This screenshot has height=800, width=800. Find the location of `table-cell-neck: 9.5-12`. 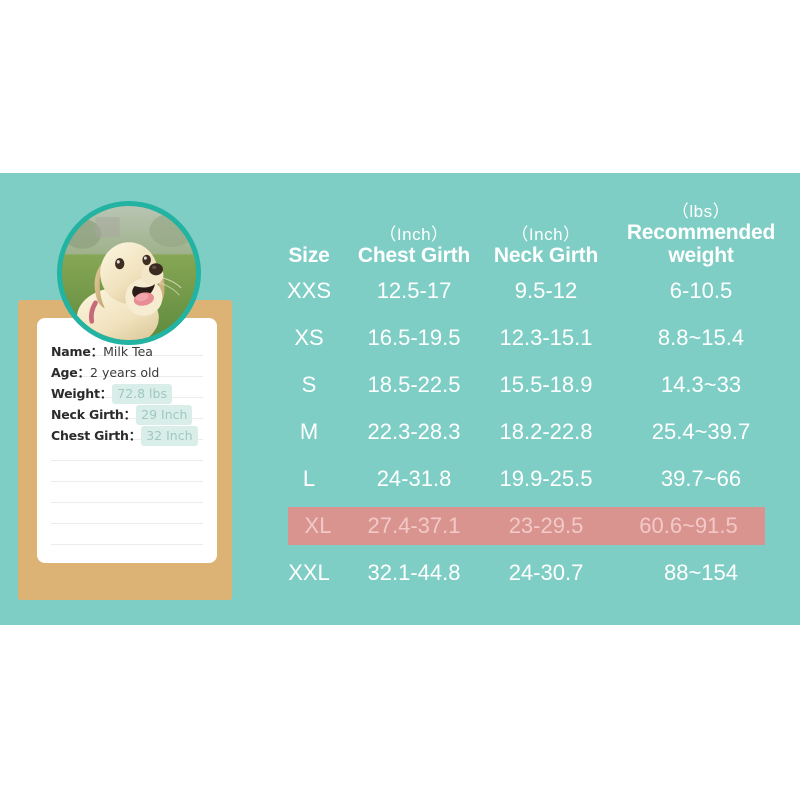

table-cell-neck: 9.5-12 is located at coordinates (546, 291).